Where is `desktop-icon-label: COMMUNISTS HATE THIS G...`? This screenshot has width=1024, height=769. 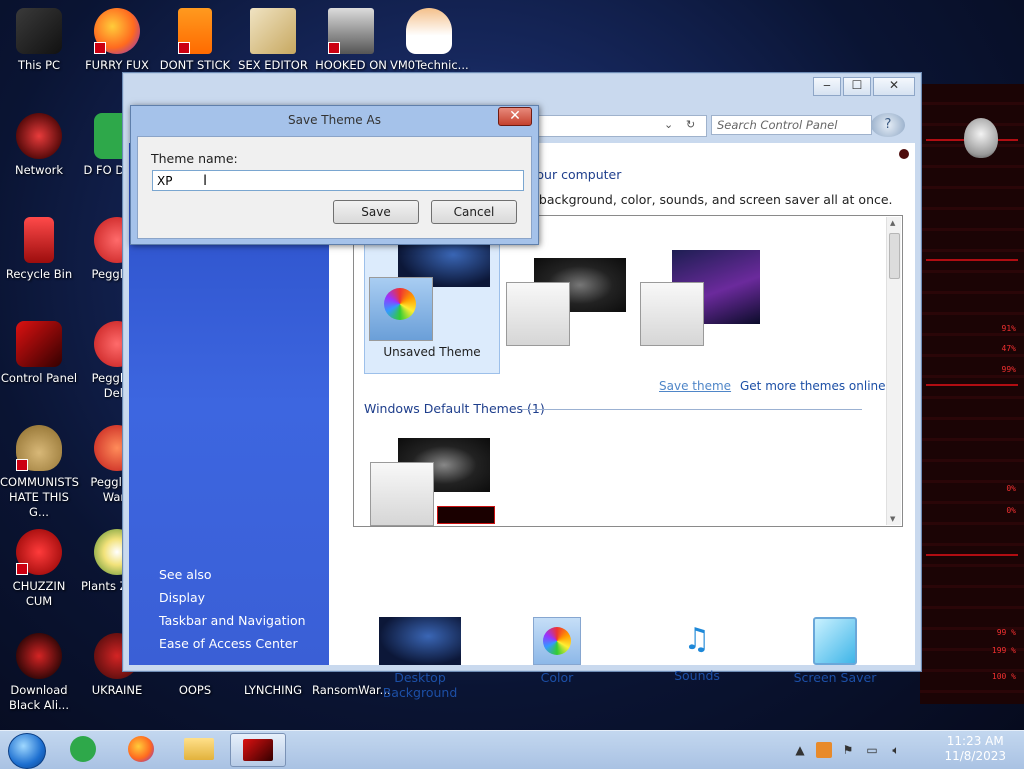 desktop-icon-label: COMMUNISTS HATE THIS G... is located at coordinates (39, 497).